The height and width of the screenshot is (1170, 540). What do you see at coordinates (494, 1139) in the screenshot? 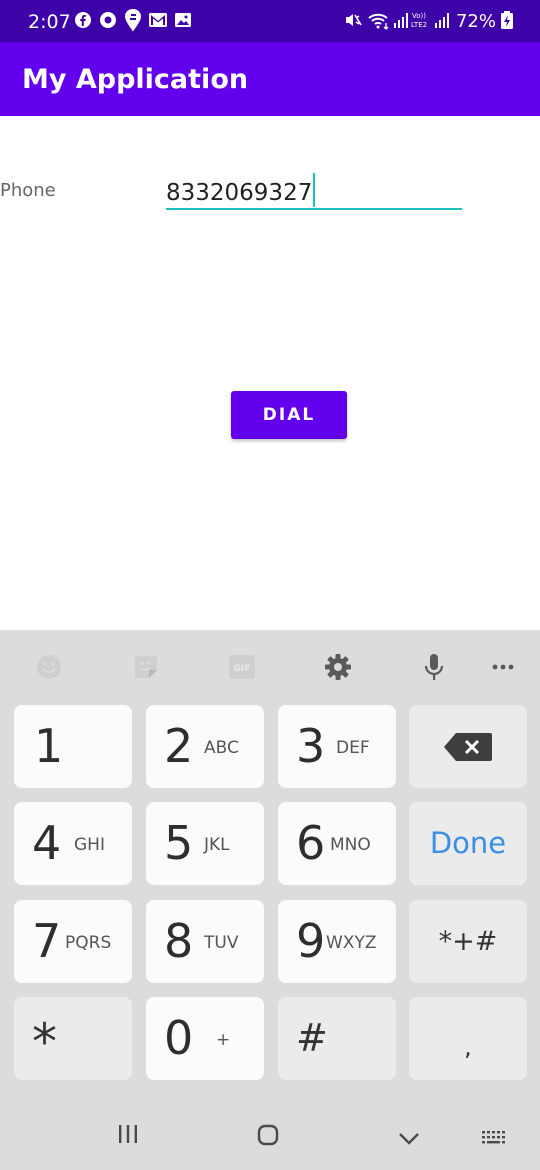
I see `keyboard-switch-icon` at bounding box center [494, 1139].